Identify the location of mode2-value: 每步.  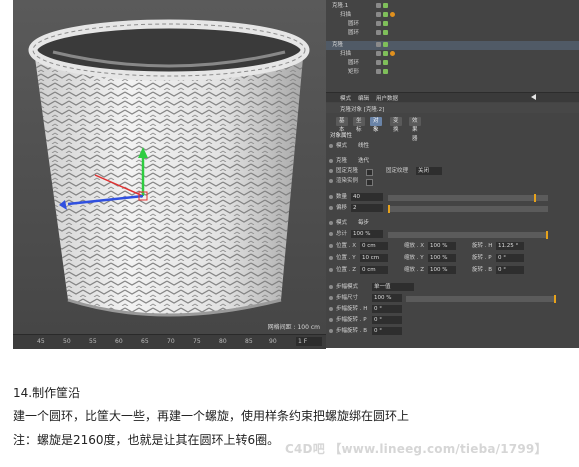
(377, 223).